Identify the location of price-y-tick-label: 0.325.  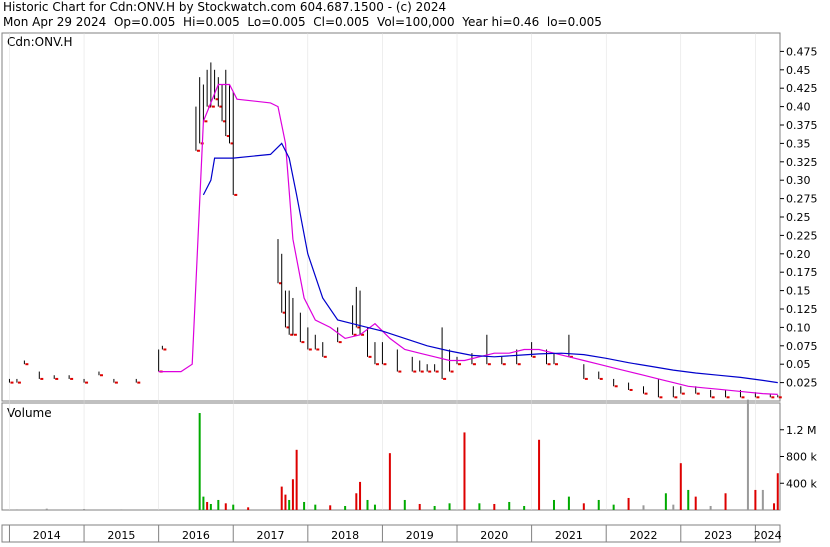
(802, 162).